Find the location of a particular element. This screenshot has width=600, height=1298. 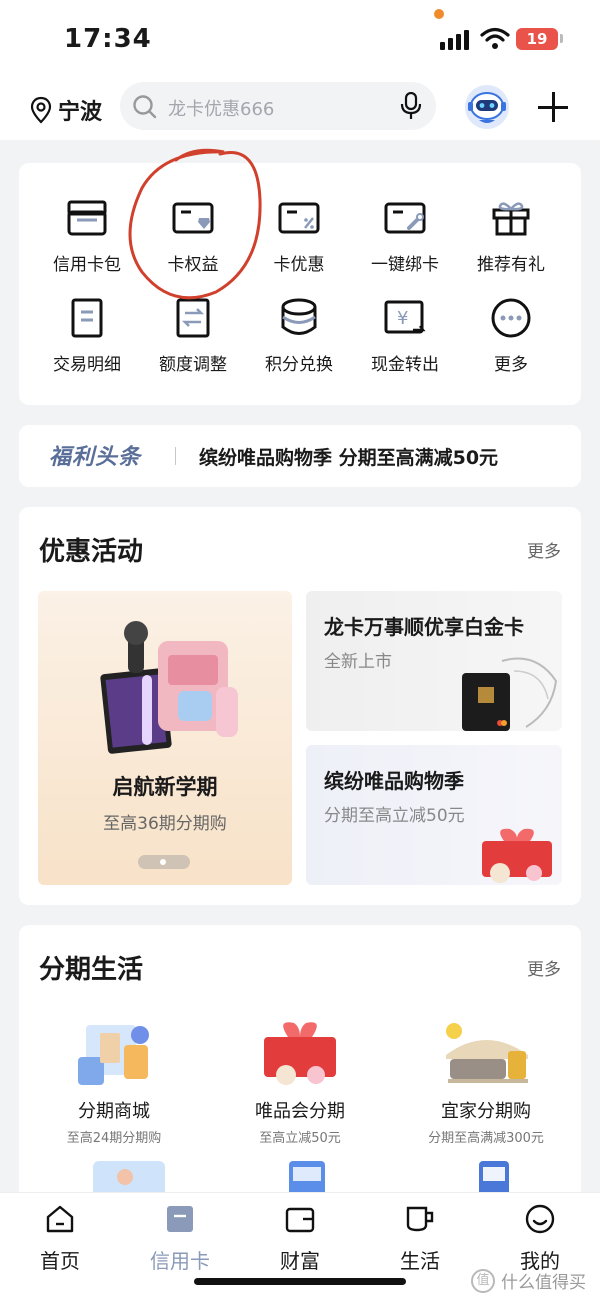

promo-banner-platinum-card: 龙卡万事顺优享白金卡 全新上市 is located at coordinates (434, 661).